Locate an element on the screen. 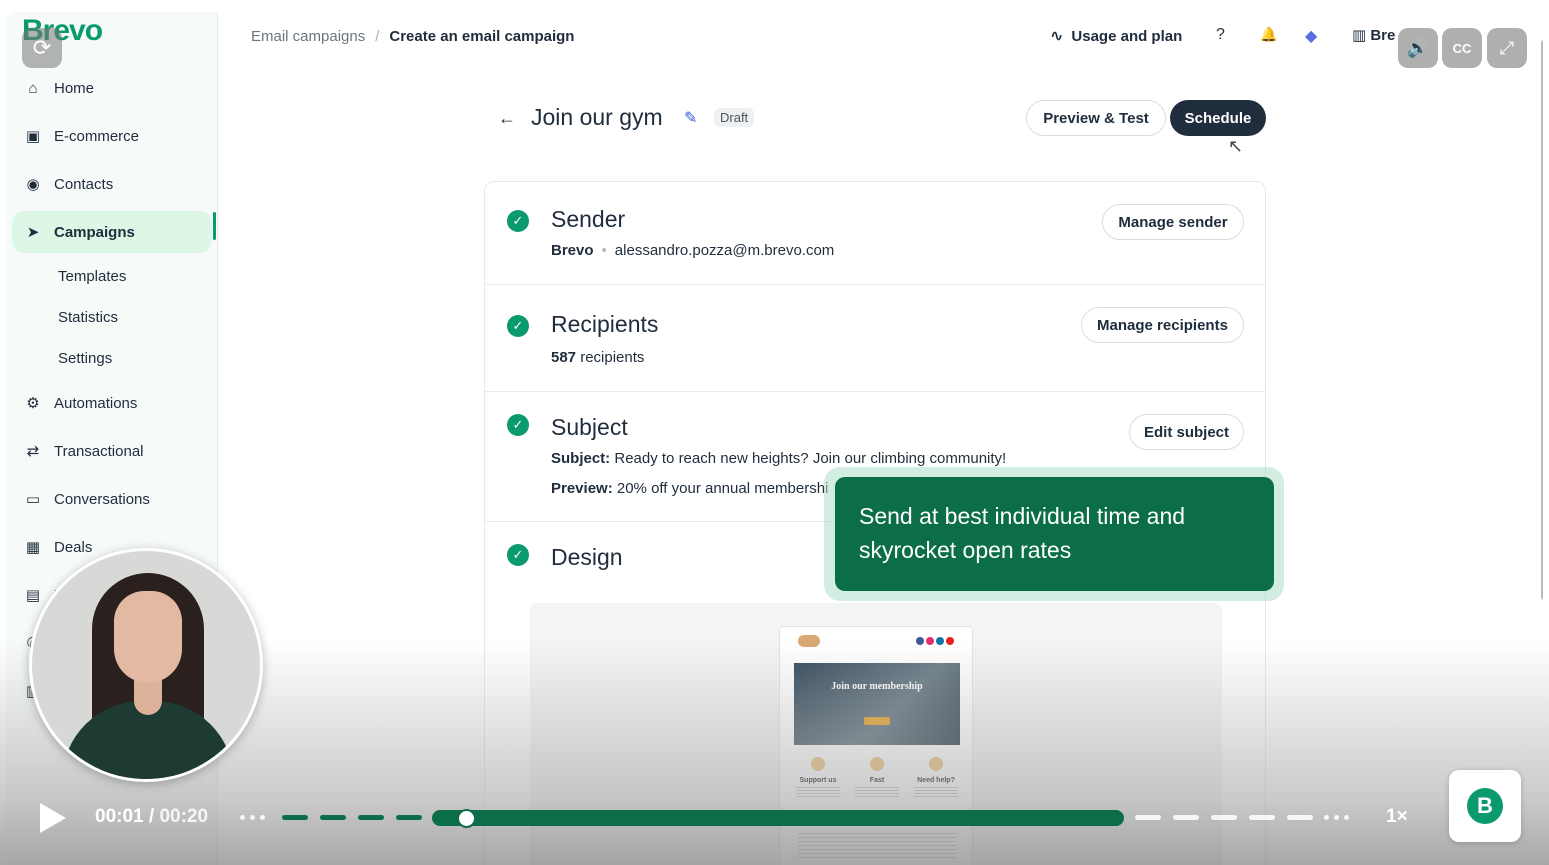  company-name: Bre is located at coordinates (1383, 35).